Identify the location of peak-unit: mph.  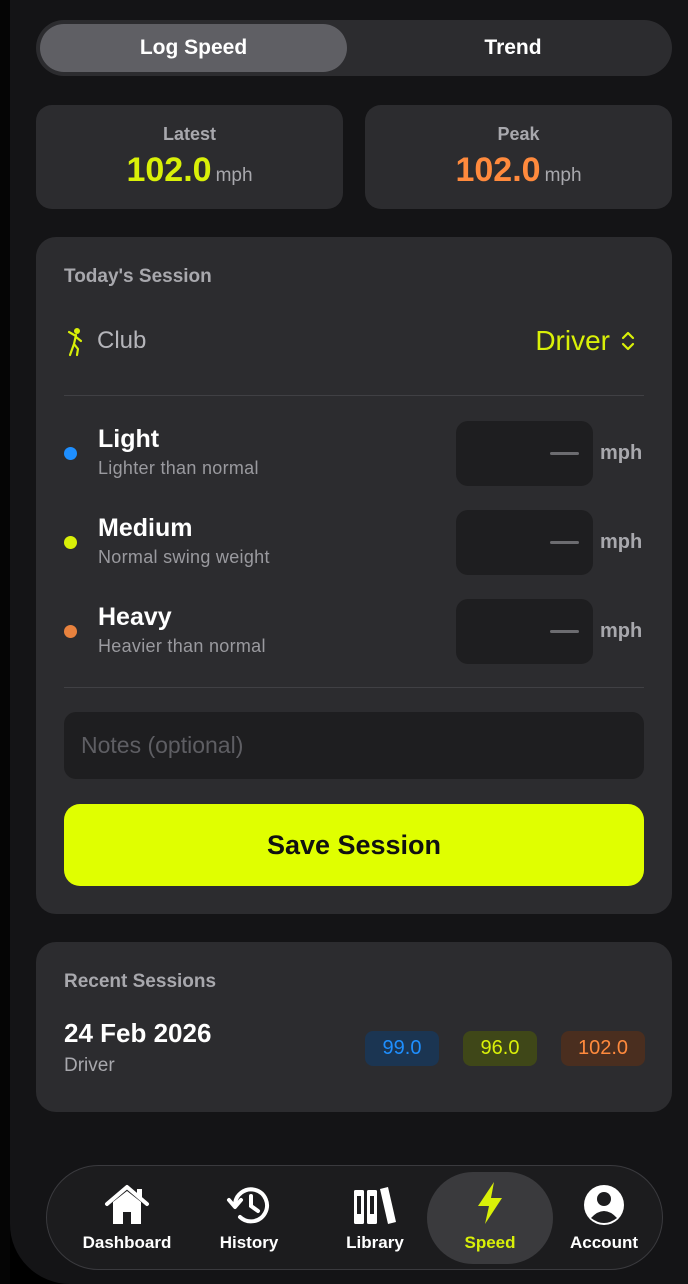
(563, 175).